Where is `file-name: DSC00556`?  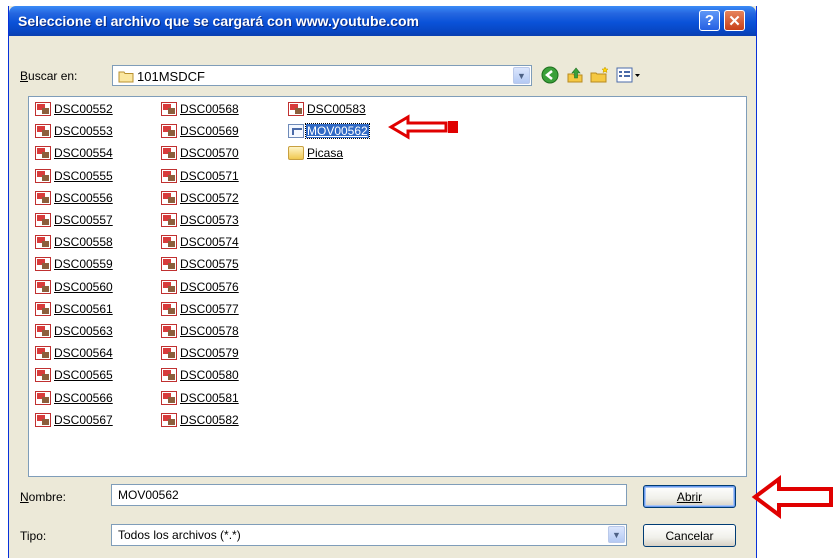 file-name: DSC00556 is located at coordinates (83, 197).